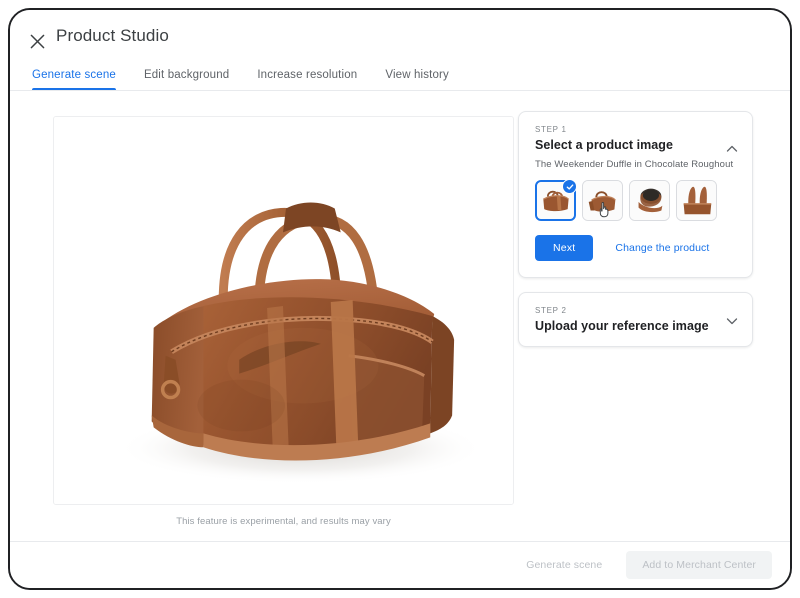  What do you see at coordinates (622, 326) in the screenshot?
I see `step-2-heading: Upload your reference image` at bounding box center [622, 326].